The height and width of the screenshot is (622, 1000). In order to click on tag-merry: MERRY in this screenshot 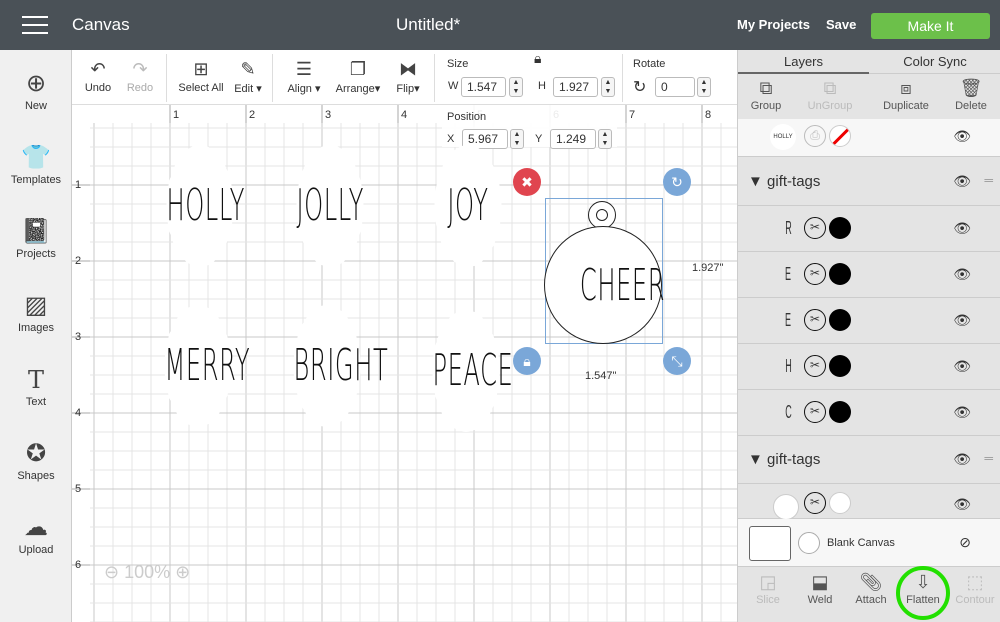, I will do `click(207, 366)`.